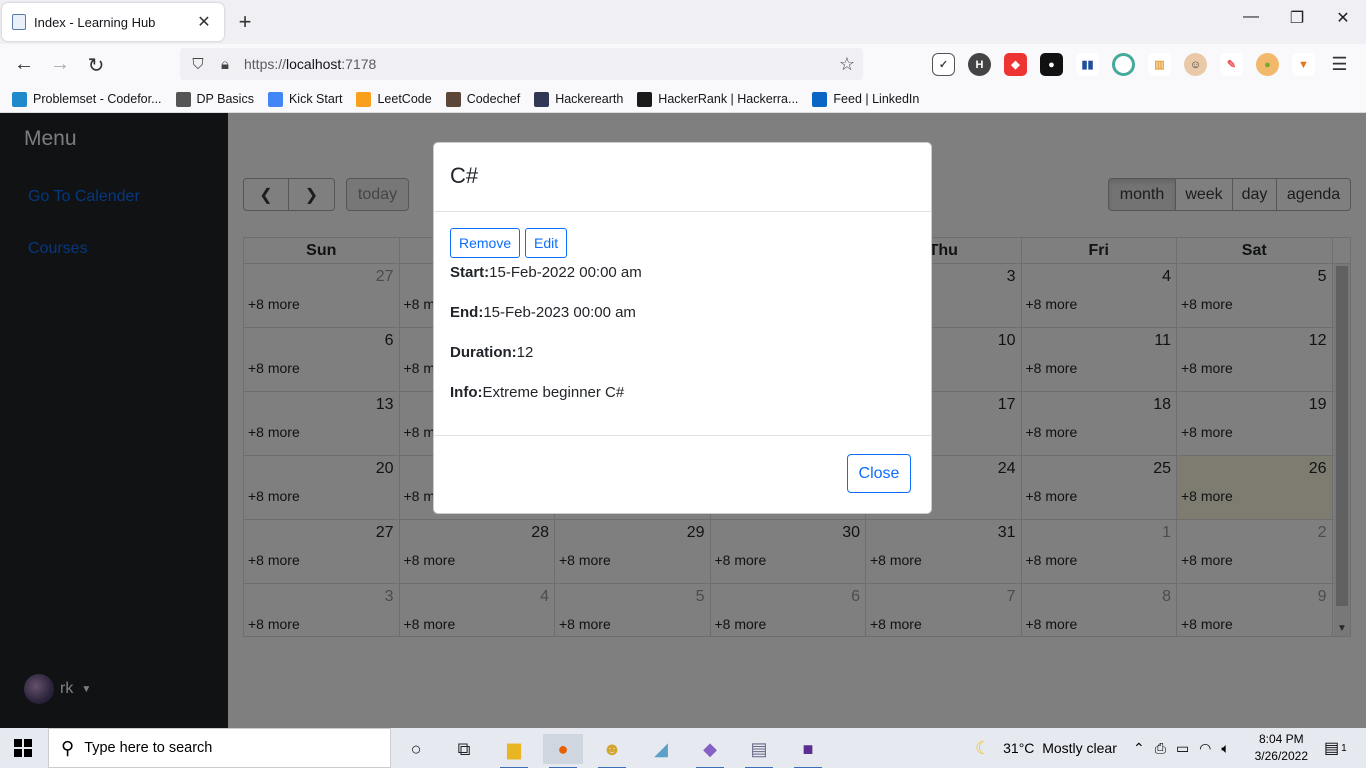 The width and height of the screenshot is (1366, 768). What do you see at coordinates (225, 64) in the screenshot?
I see `lock-icon: 🔒︎` at bounding box center [225, 64].